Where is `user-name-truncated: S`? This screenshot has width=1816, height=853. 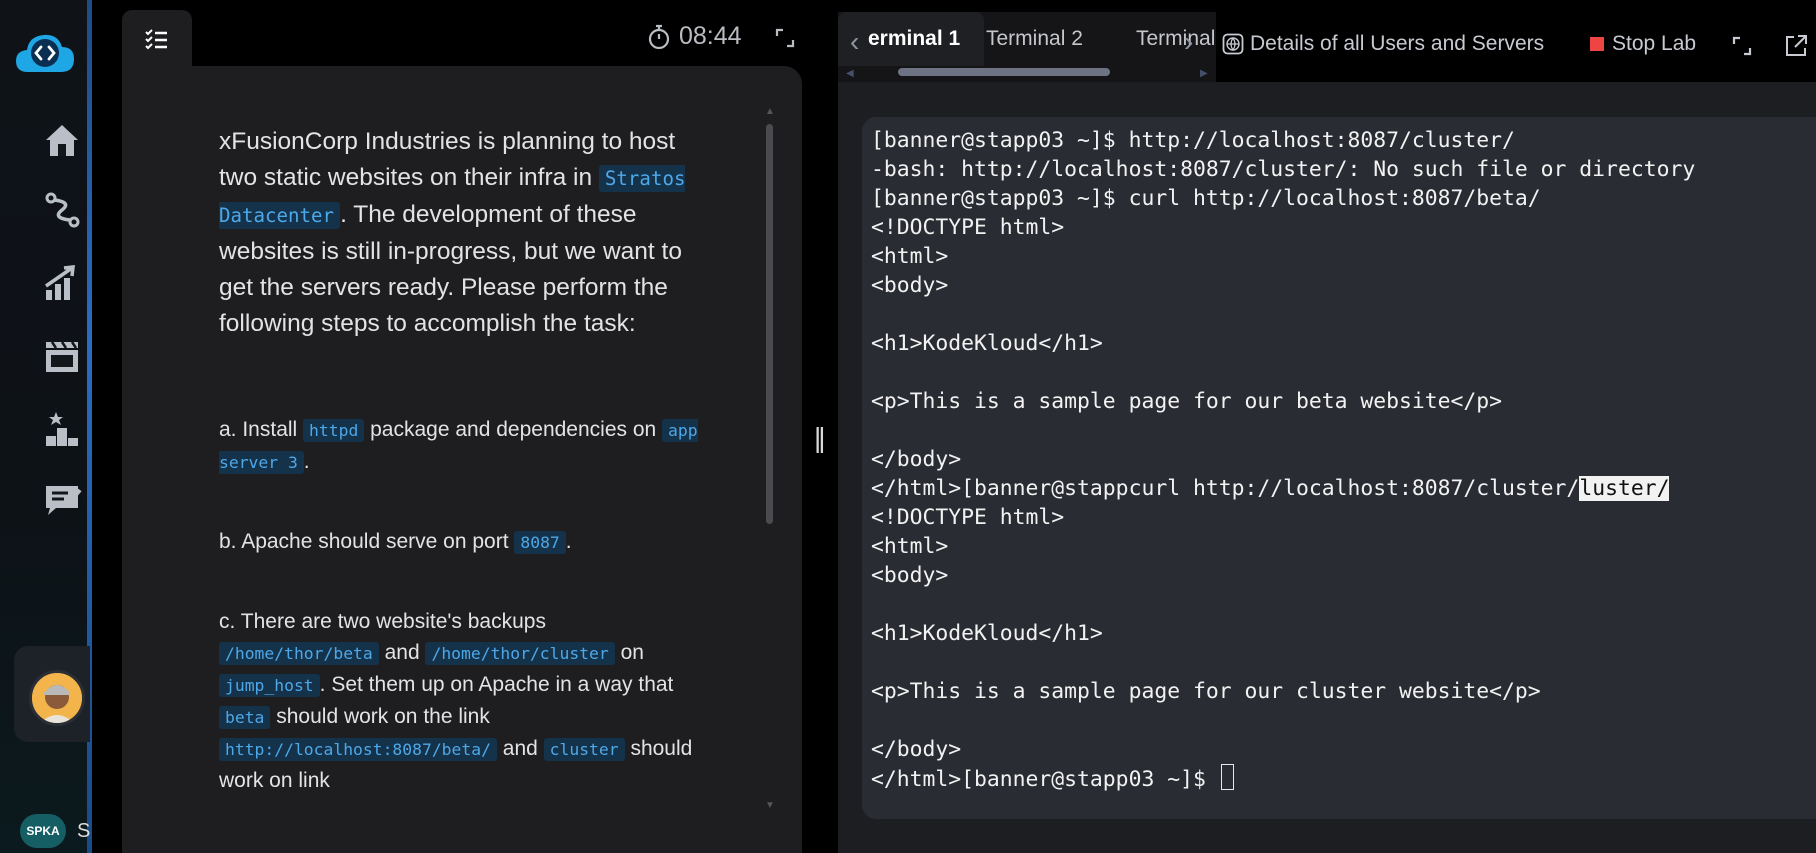 user-name-truncated: S is located at coordinates (84, 831).